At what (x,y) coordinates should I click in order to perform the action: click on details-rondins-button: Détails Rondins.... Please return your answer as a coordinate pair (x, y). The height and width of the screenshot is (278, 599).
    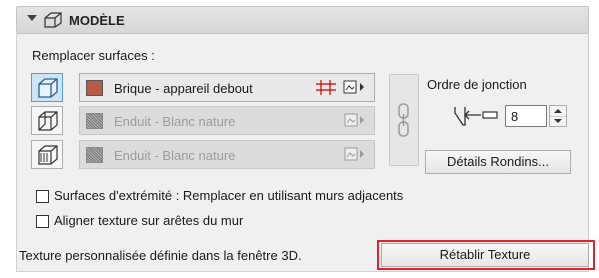
    Looking at the image, I should click on (498, 162).